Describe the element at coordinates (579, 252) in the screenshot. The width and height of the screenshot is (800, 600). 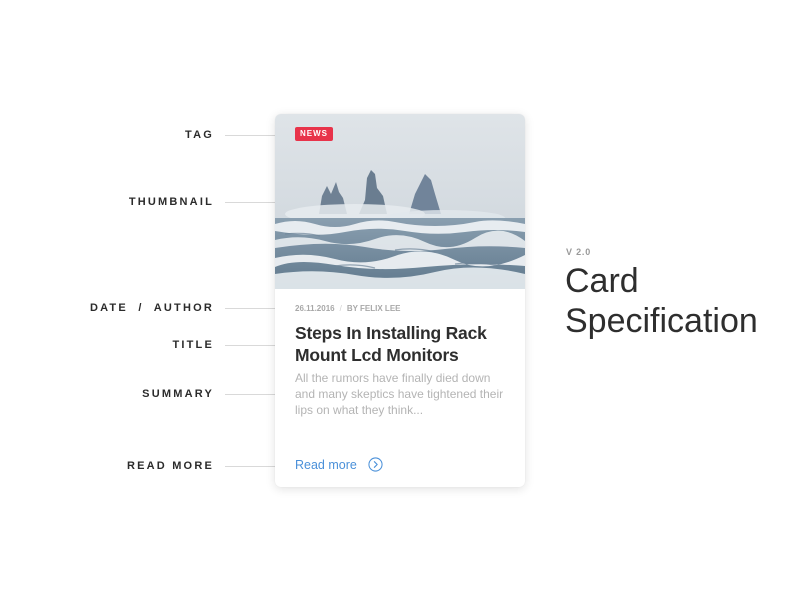
I see `version-label: V 2.0` at that location.